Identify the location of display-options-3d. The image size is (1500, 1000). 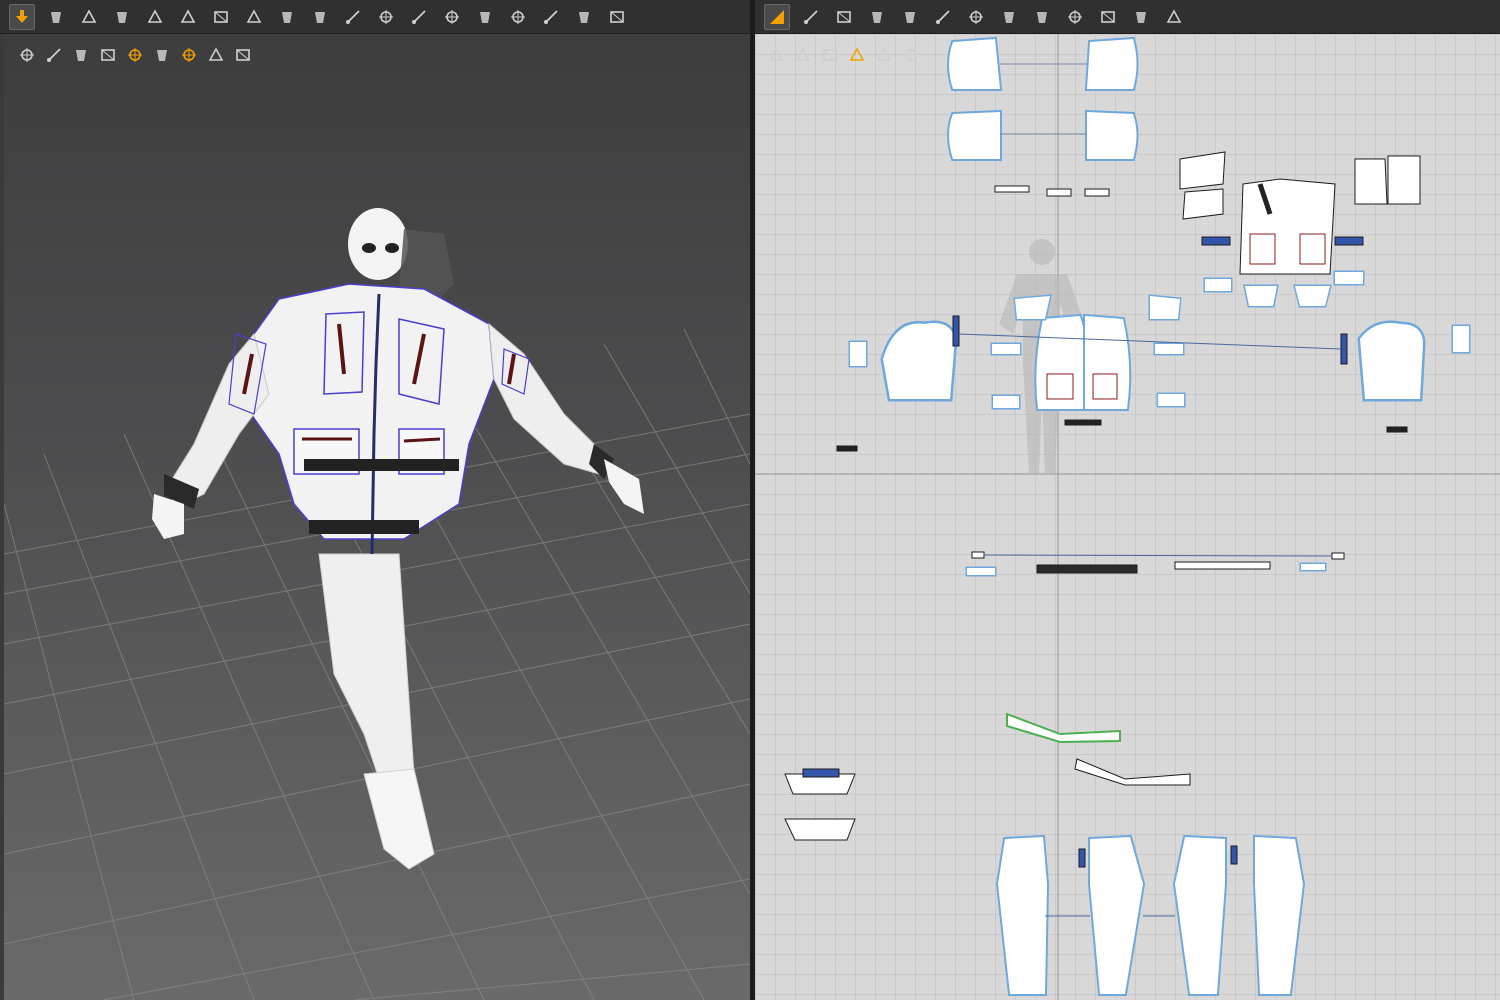
(134, 54).